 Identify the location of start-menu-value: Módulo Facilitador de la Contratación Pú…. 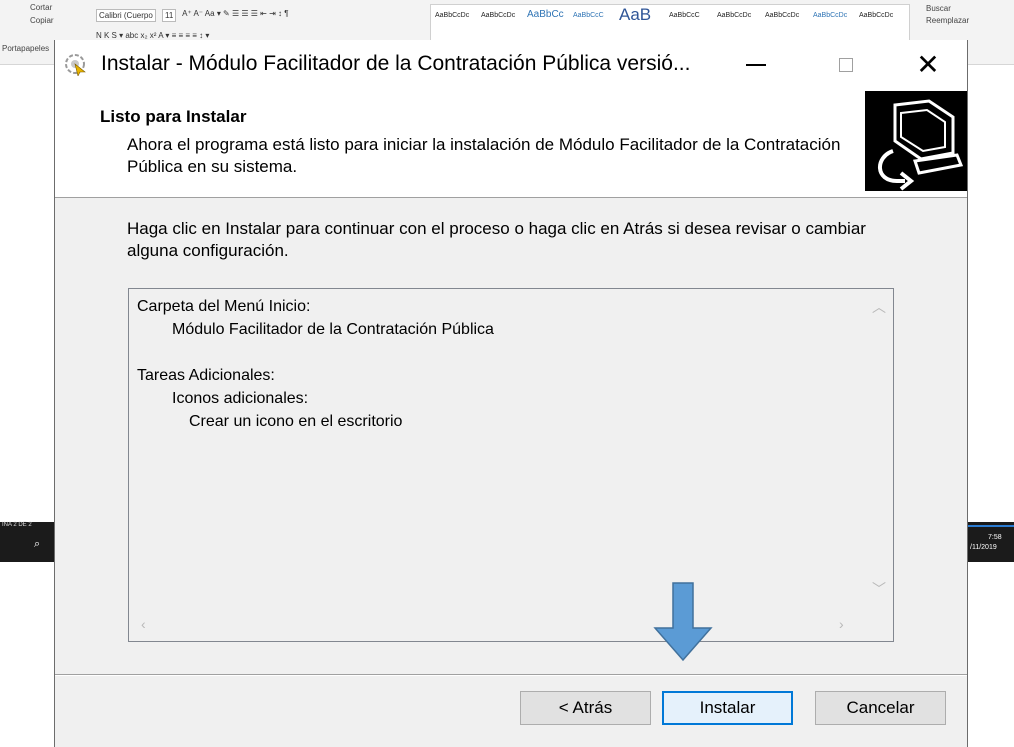
(333, 329).